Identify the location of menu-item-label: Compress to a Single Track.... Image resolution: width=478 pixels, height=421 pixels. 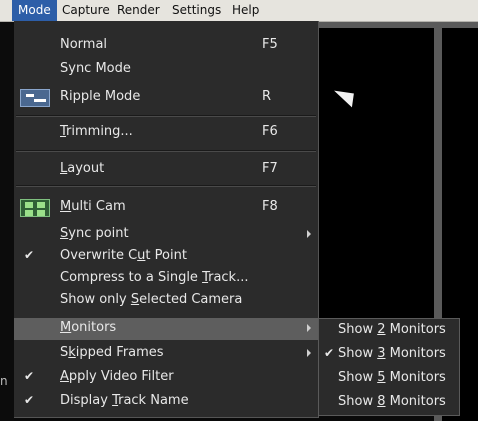
(154, 277).